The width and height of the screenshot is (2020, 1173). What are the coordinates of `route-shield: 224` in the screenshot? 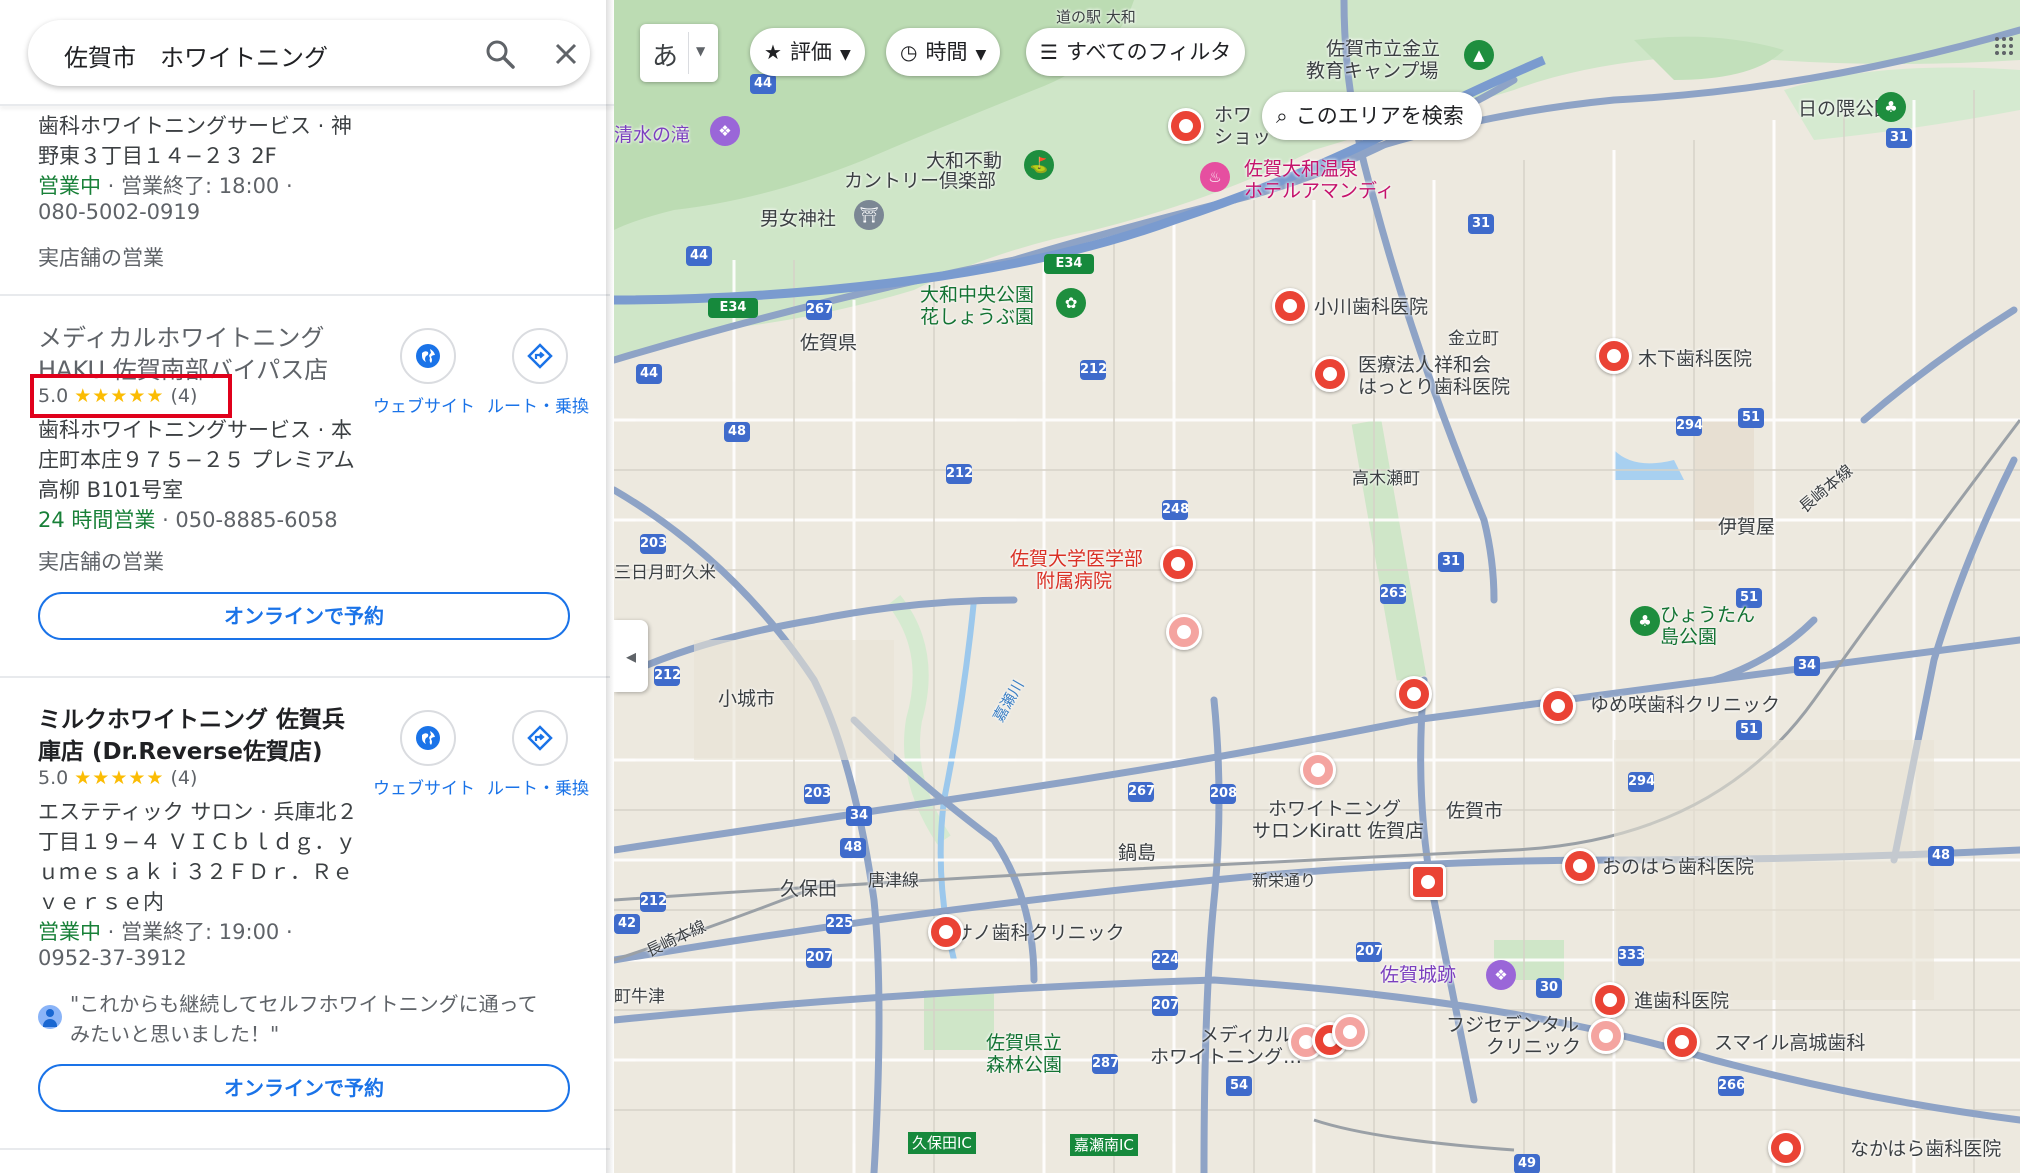 It's located at (1165, 960).